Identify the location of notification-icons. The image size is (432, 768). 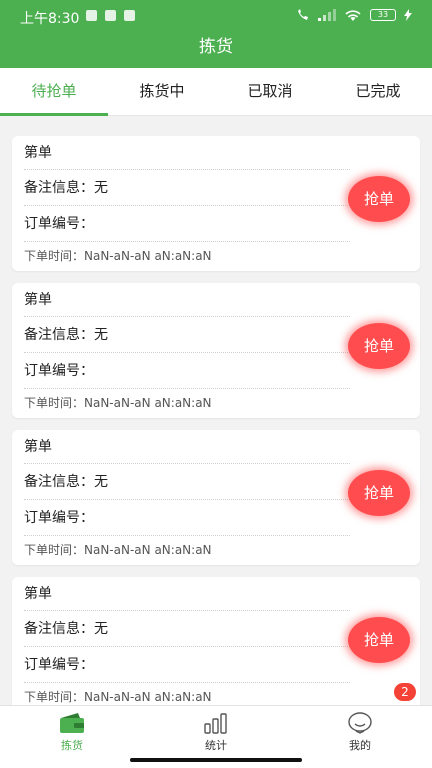
(110, 15).